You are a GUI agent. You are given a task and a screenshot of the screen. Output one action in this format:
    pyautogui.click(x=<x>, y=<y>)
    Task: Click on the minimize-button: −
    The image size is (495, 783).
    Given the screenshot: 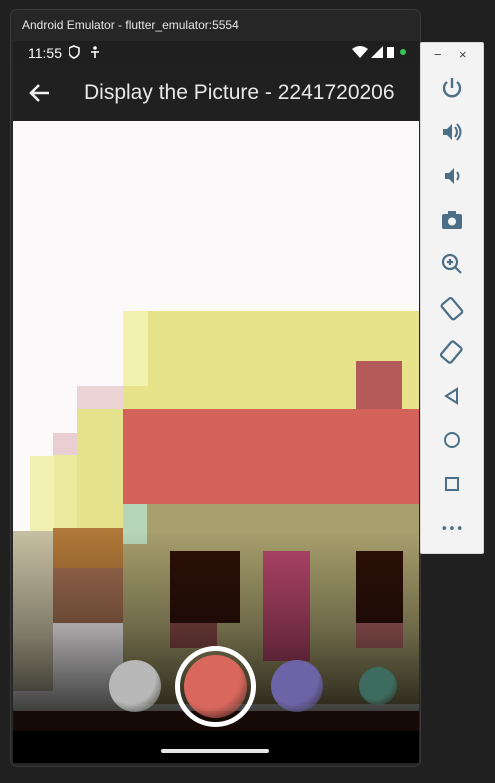 What is the action you would take?
    pyautogui.click(x=438, y=54)
    